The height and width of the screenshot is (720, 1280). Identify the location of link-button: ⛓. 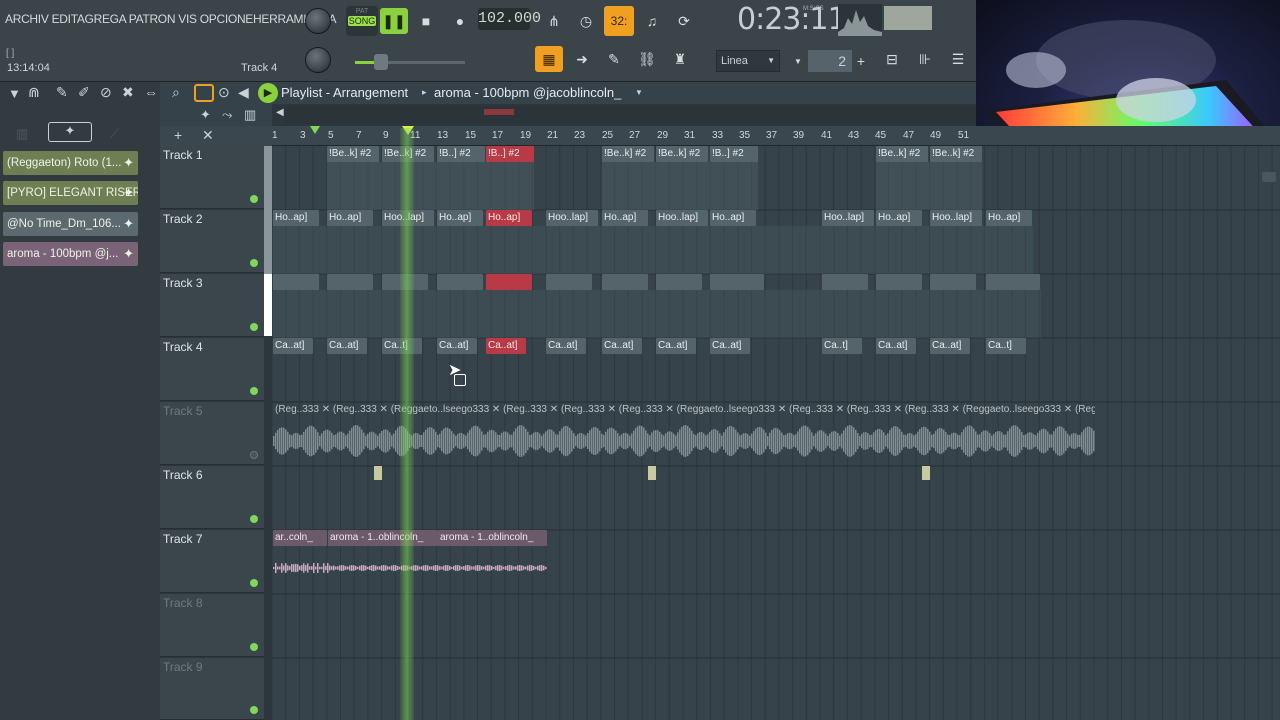
(647, 59).